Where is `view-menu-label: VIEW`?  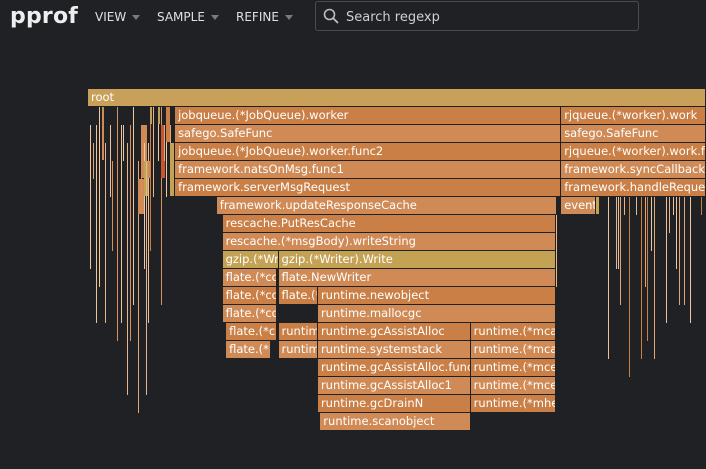
view-menu-label: VIEW is located at coordinates (111, 17).